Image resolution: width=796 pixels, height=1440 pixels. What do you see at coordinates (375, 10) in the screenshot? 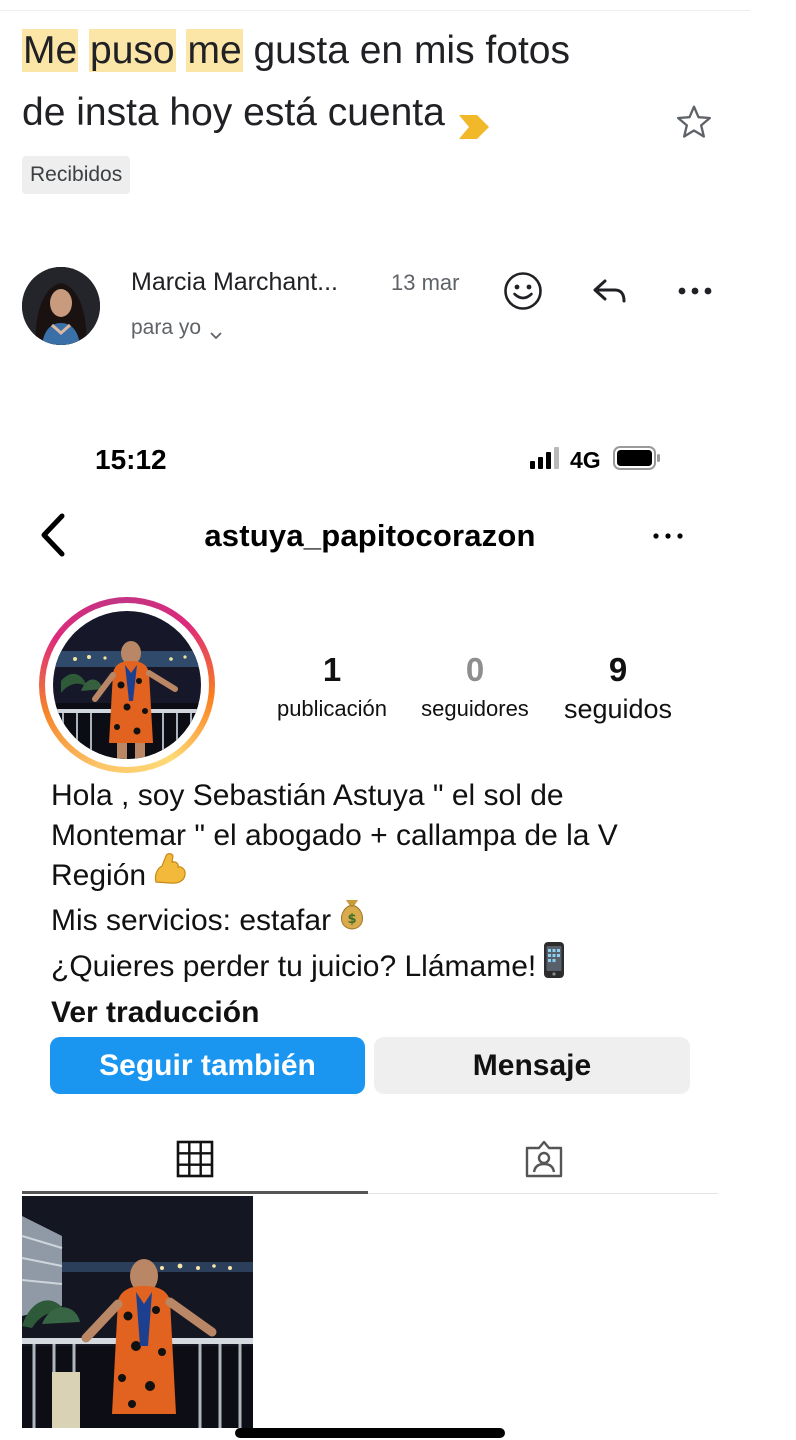
I see `header-divider` at bounding box center [375, 10].